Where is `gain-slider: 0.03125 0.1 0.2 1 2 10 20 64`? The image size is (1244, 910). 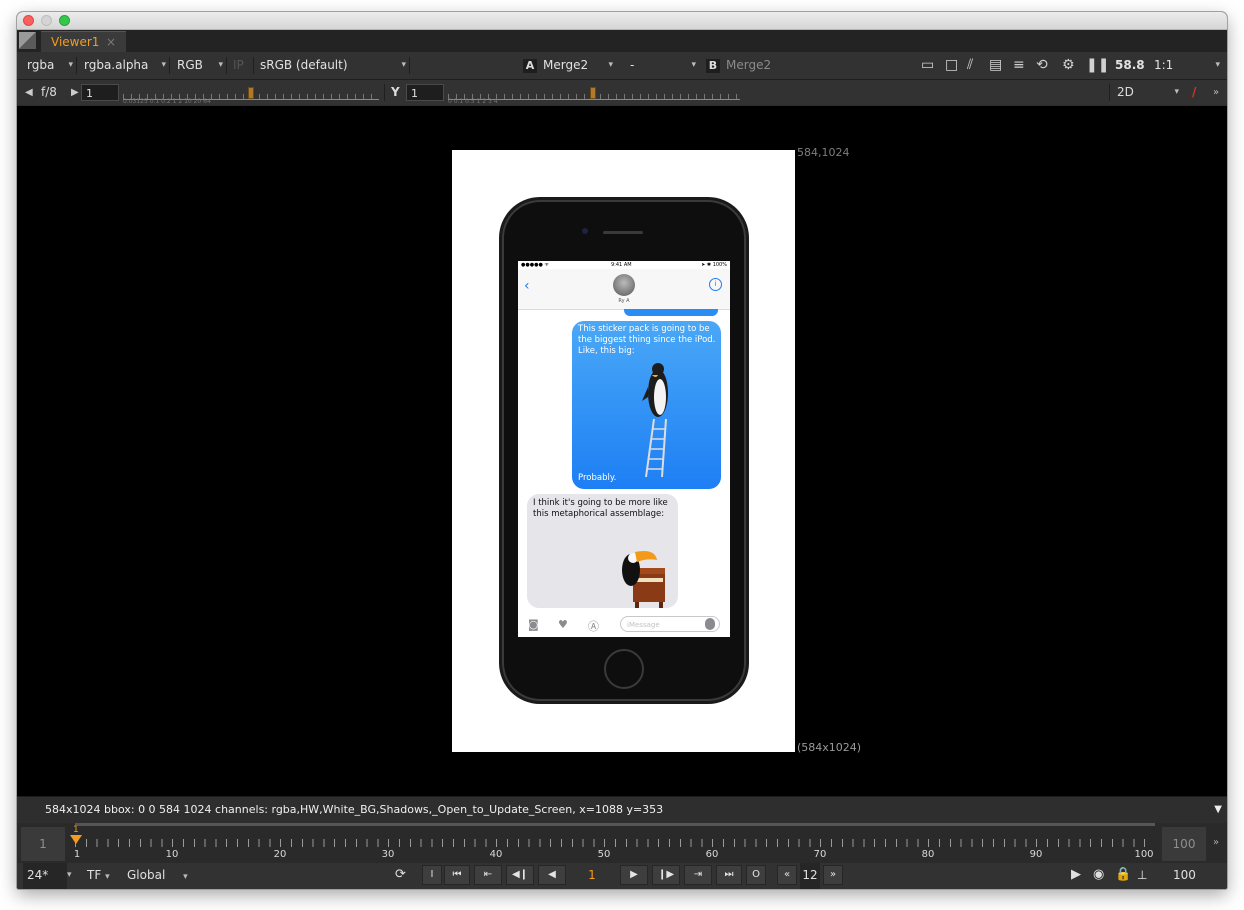
gain-slider: 0.03125 0.1 0.2 1 2 10 20 64 is located at coordinates (251, 95).